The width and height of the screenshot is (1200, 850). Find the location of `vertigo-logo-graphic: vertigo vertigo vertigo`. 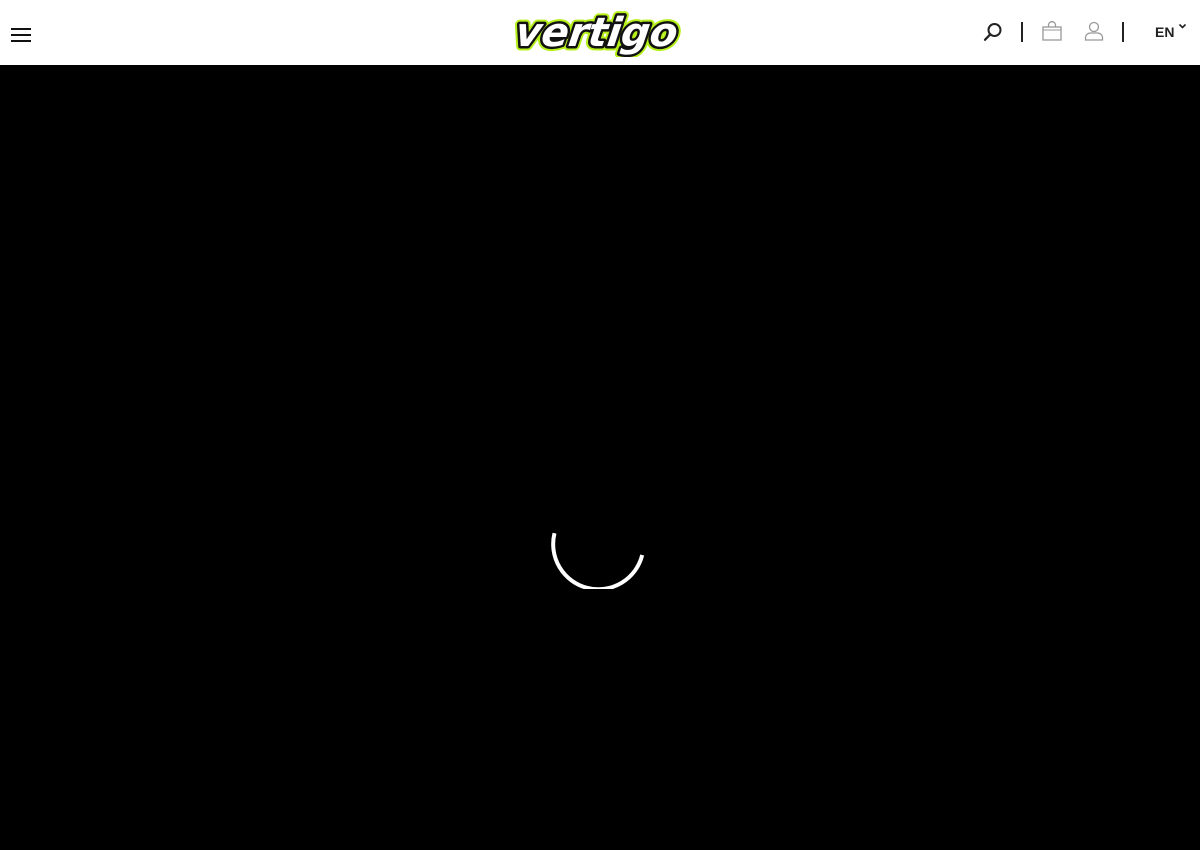

vertigo-logo-graphic: vertigo vertigo vertigo is located at coordinates (596, 33).